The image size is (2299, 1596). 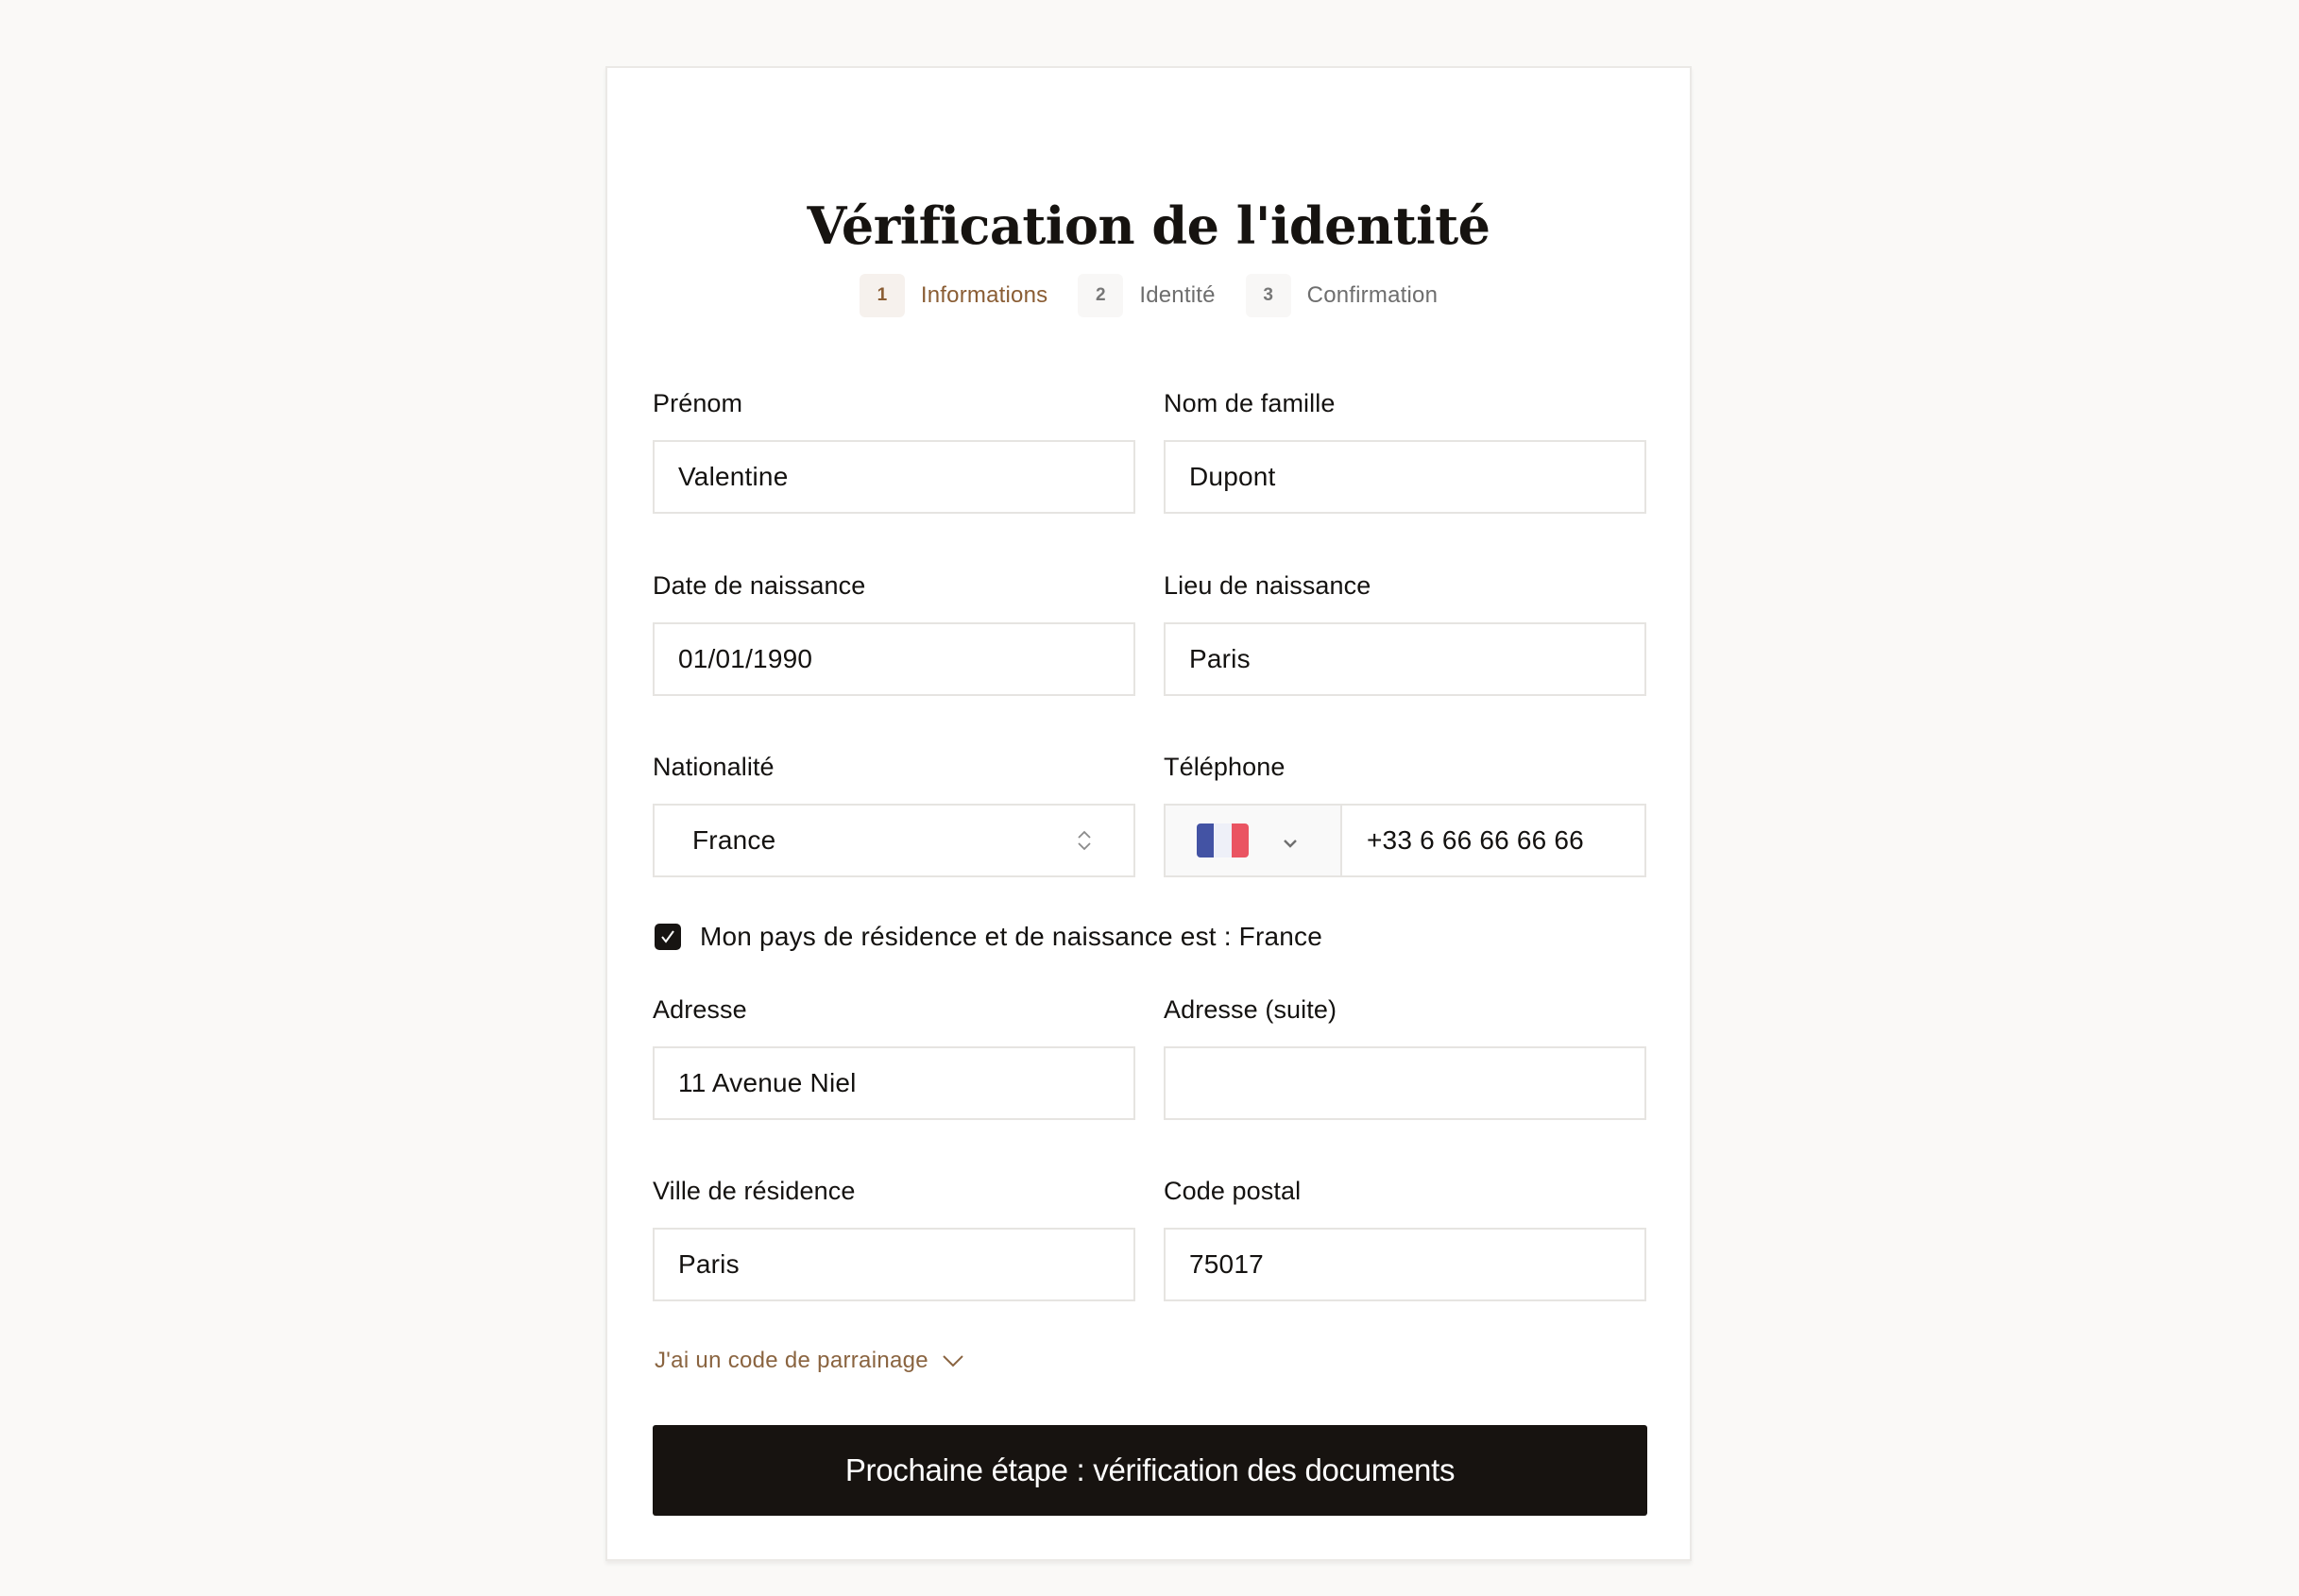 What do you see at coordinates (1177, 295) in the screenshot?
I see `step-label: Identité` at bounding box center [1177, 295].